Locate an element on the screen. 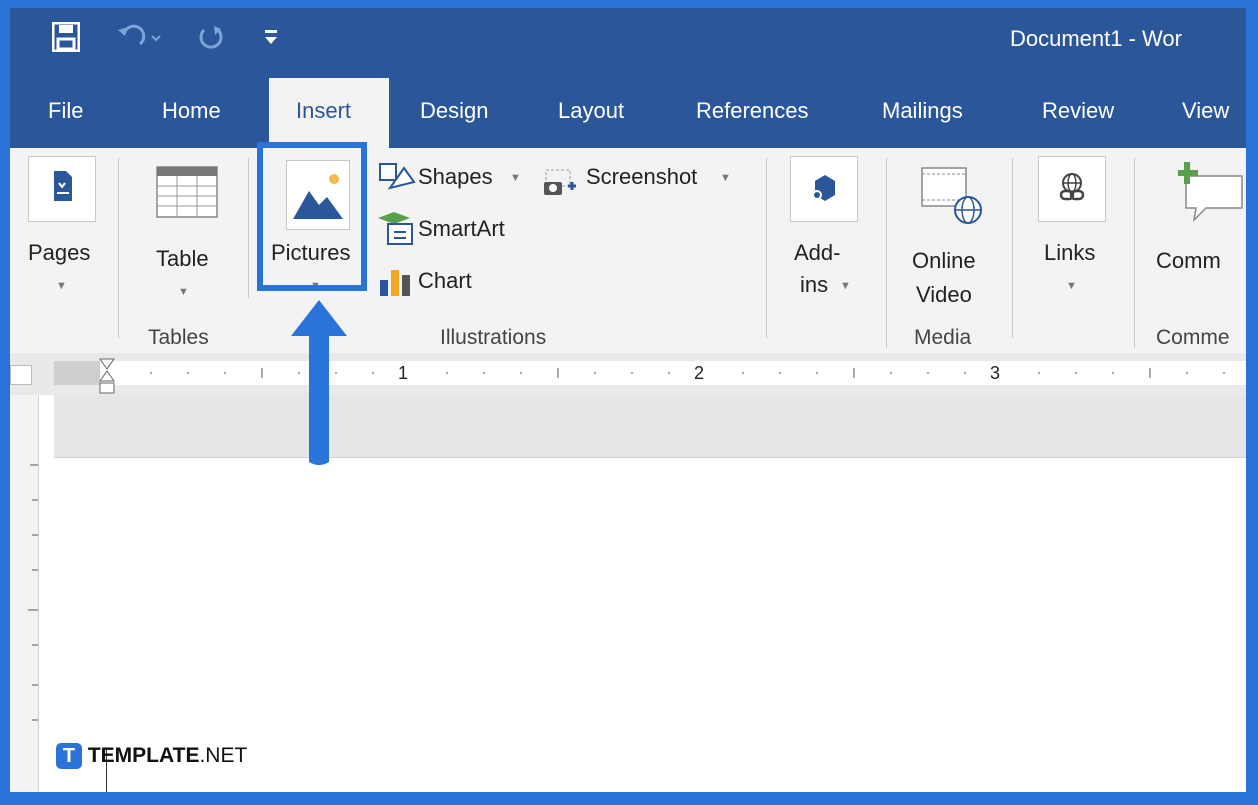 This screenshot has height=805, width=1258. ruler-number: 2 is located at coordinates (699, 373).